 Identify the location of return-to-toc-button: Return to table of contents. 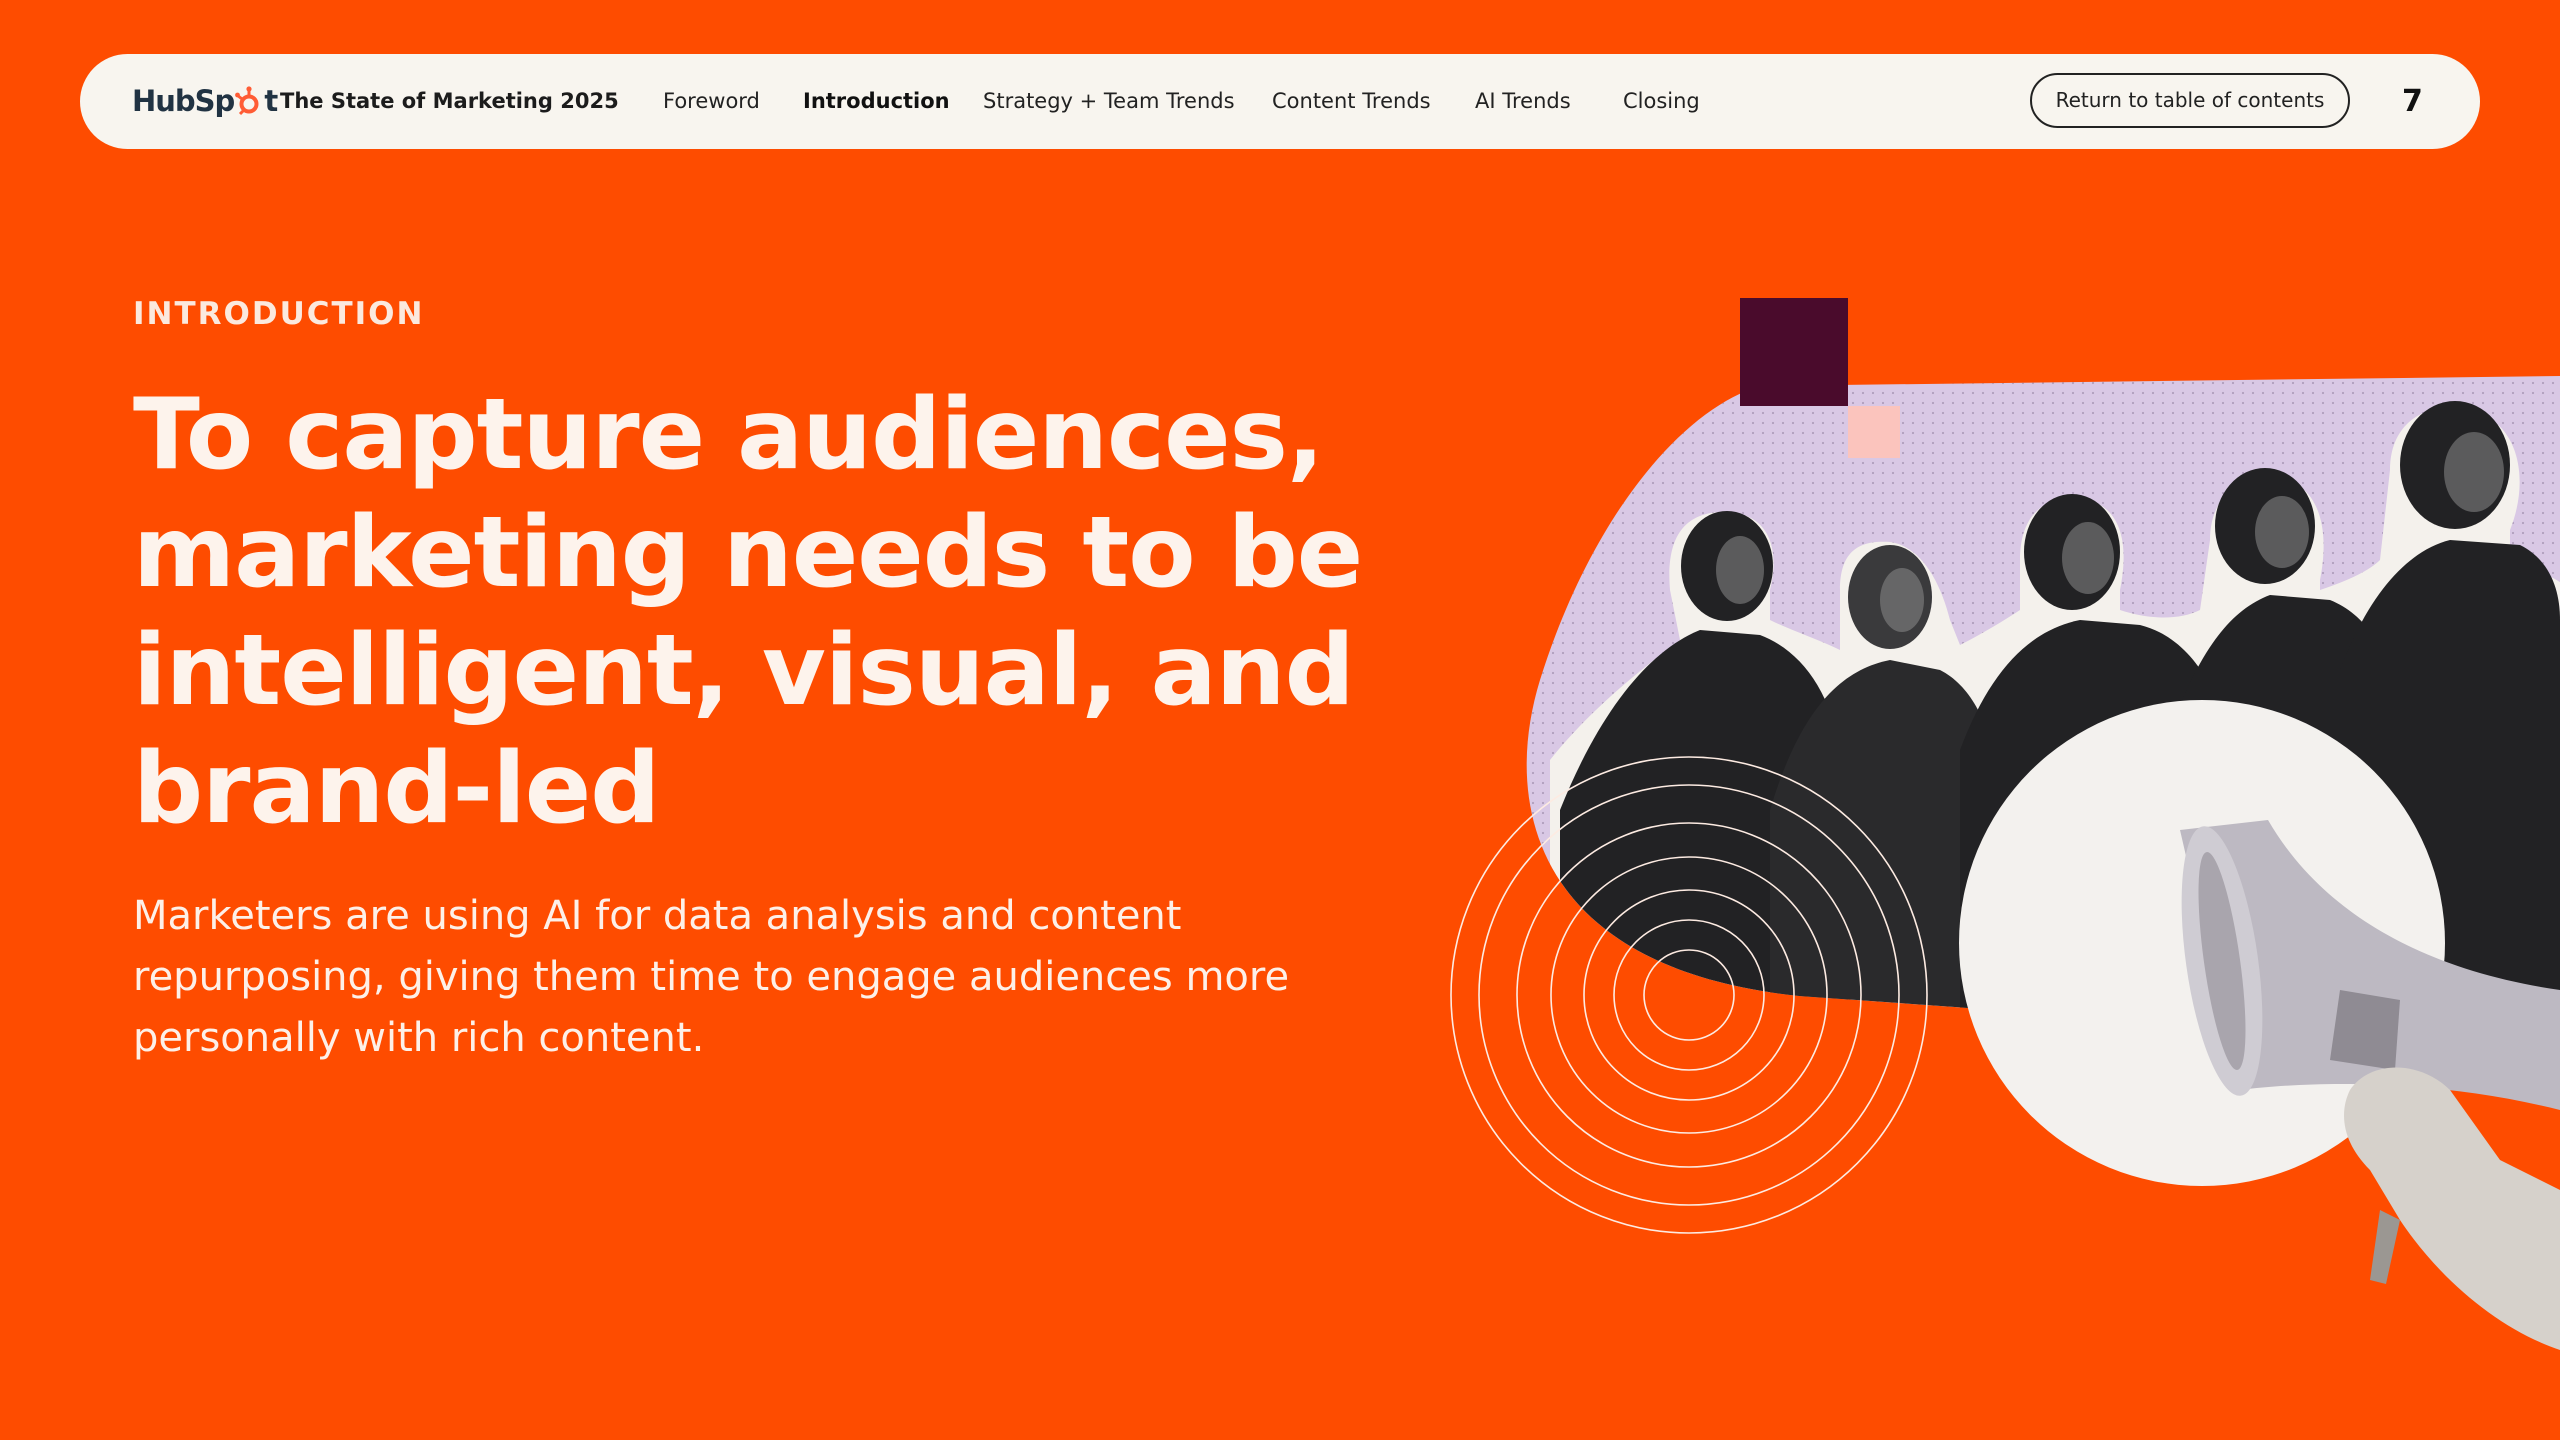
(2190, 100).